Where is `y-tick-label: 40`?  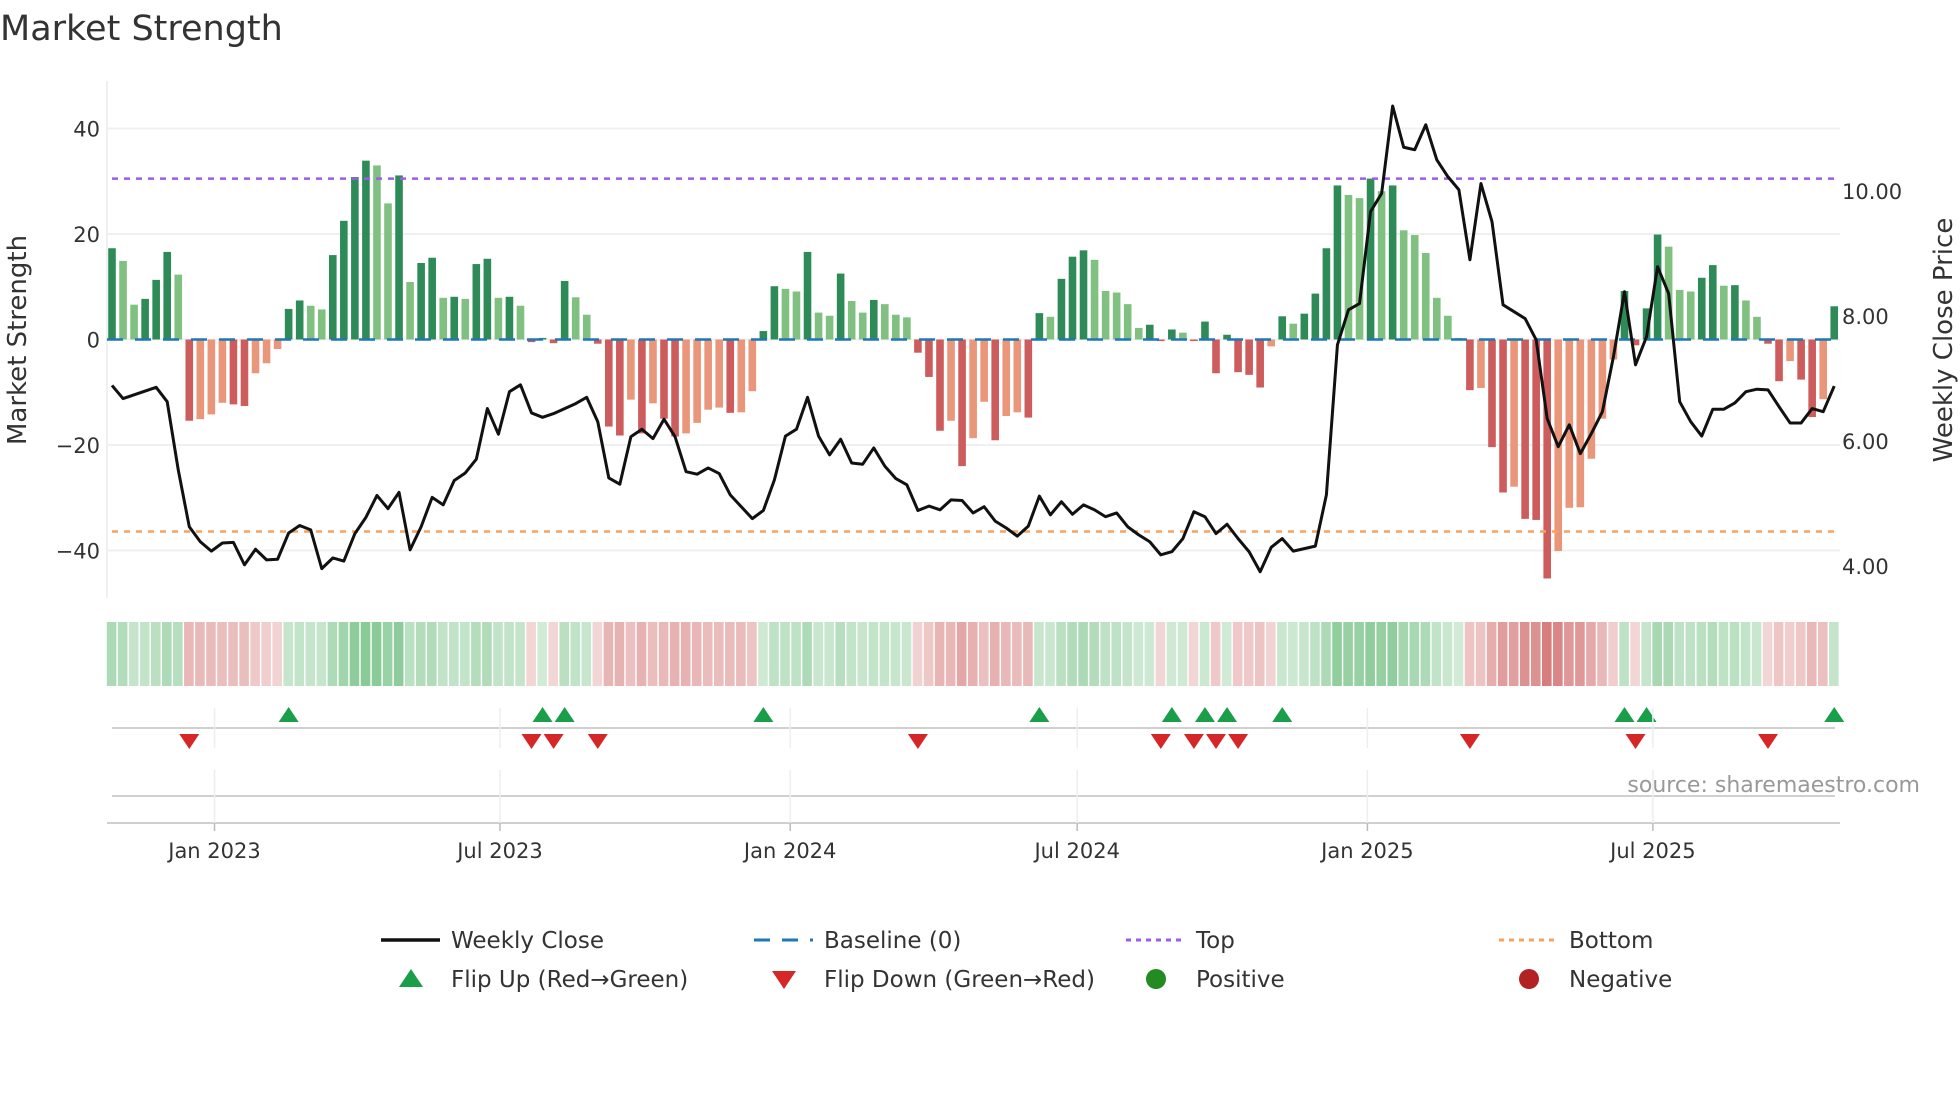
y-tick-label: 40 is located at coordinates (86, 129).